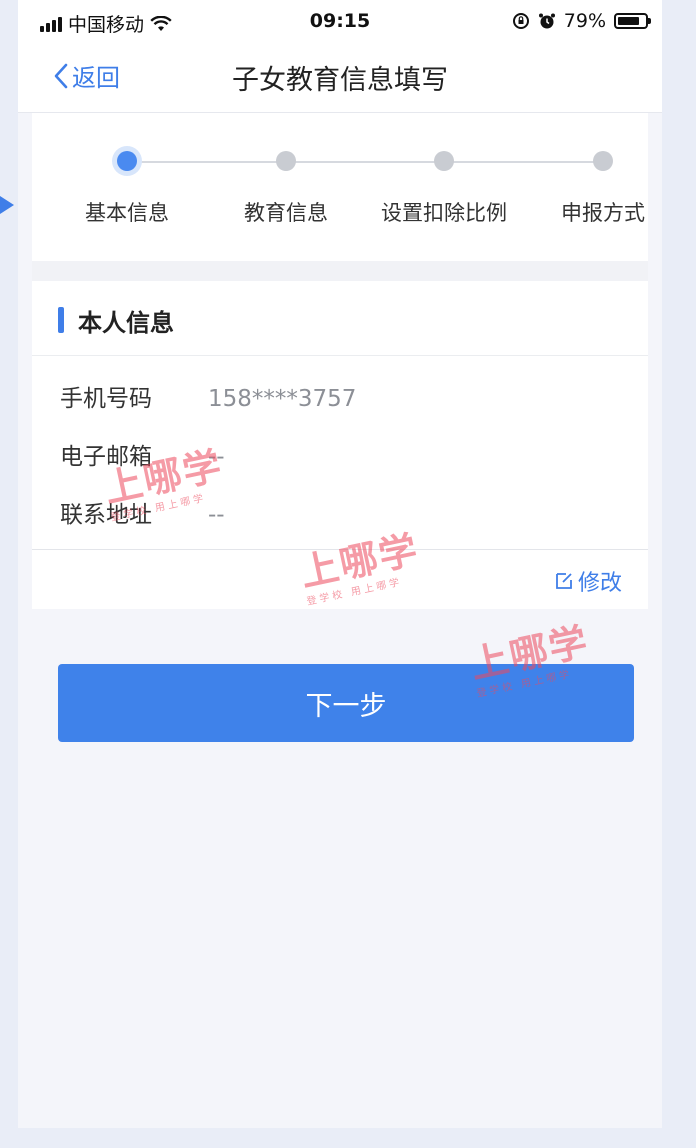  I want to click on alarm-icon, so click(546, 21).